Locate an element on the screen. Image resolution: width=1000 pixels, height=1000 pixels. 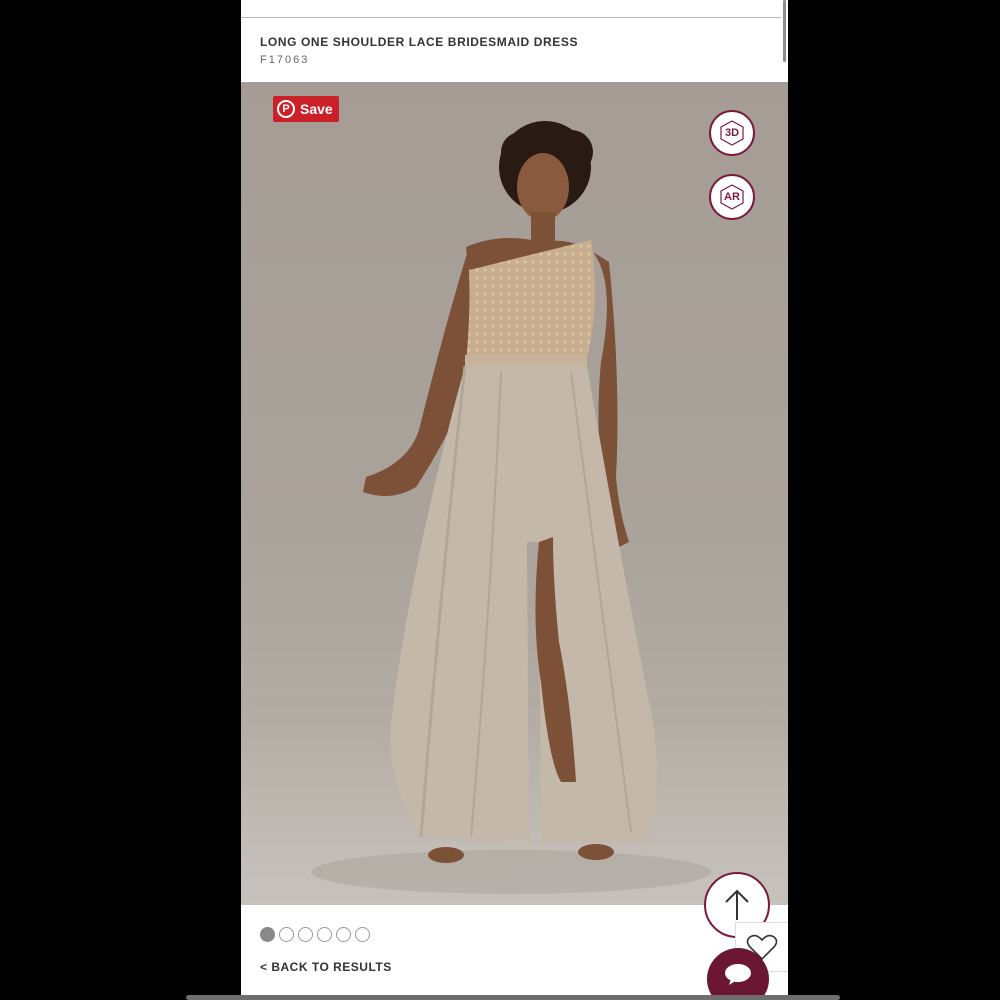
gallery-pagination is located at coordinates (315, 934).